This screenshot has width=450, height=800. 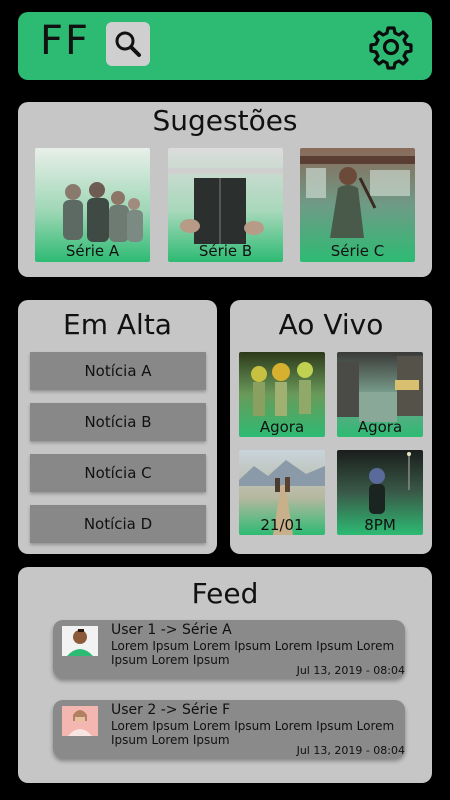 What do you see at coordinates (225, 205) in the screenshot?
I see `suggestion-card-b: Série B` at bounding box center [225, 205].